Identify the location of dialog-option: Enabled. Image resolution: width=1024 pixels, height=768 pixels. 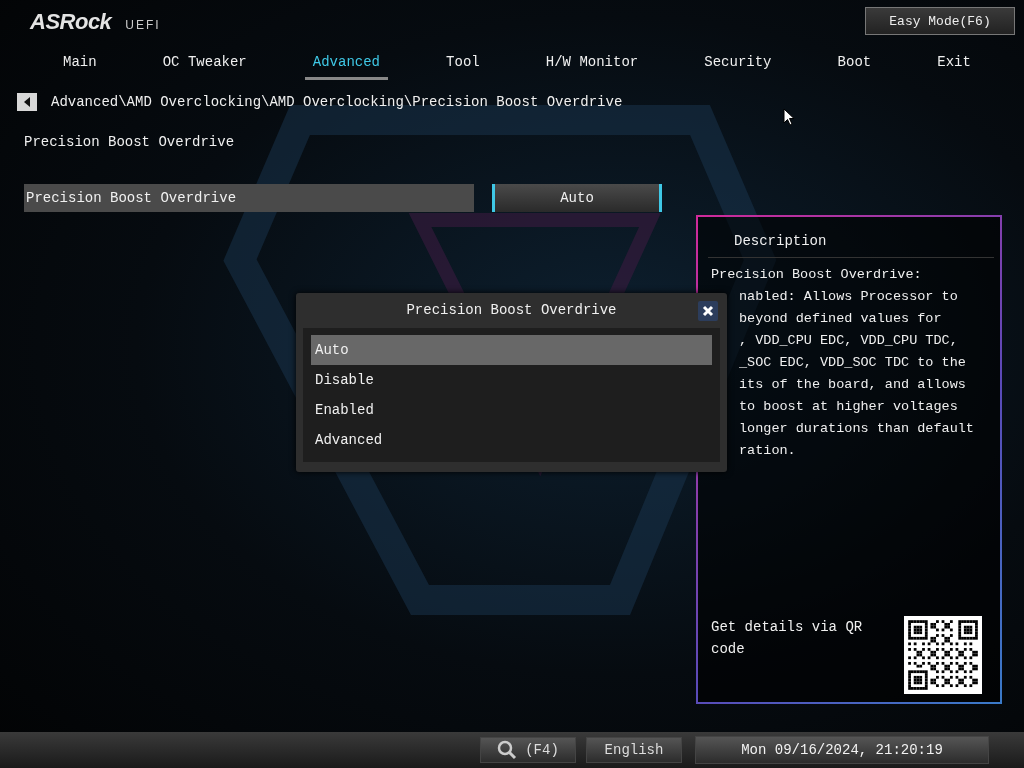
(511, 410).